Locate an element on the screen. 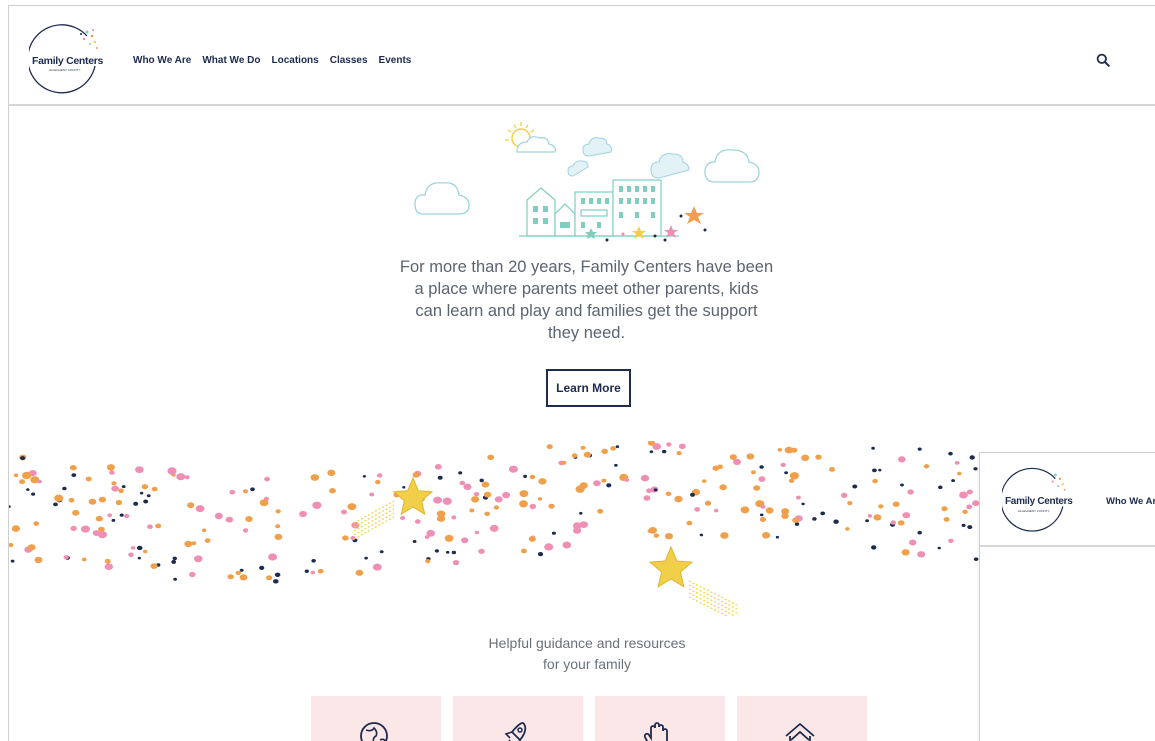  overlay-logo: Family Centers ALLEGHENY COUNTY is located at coordinates (1036, 499).